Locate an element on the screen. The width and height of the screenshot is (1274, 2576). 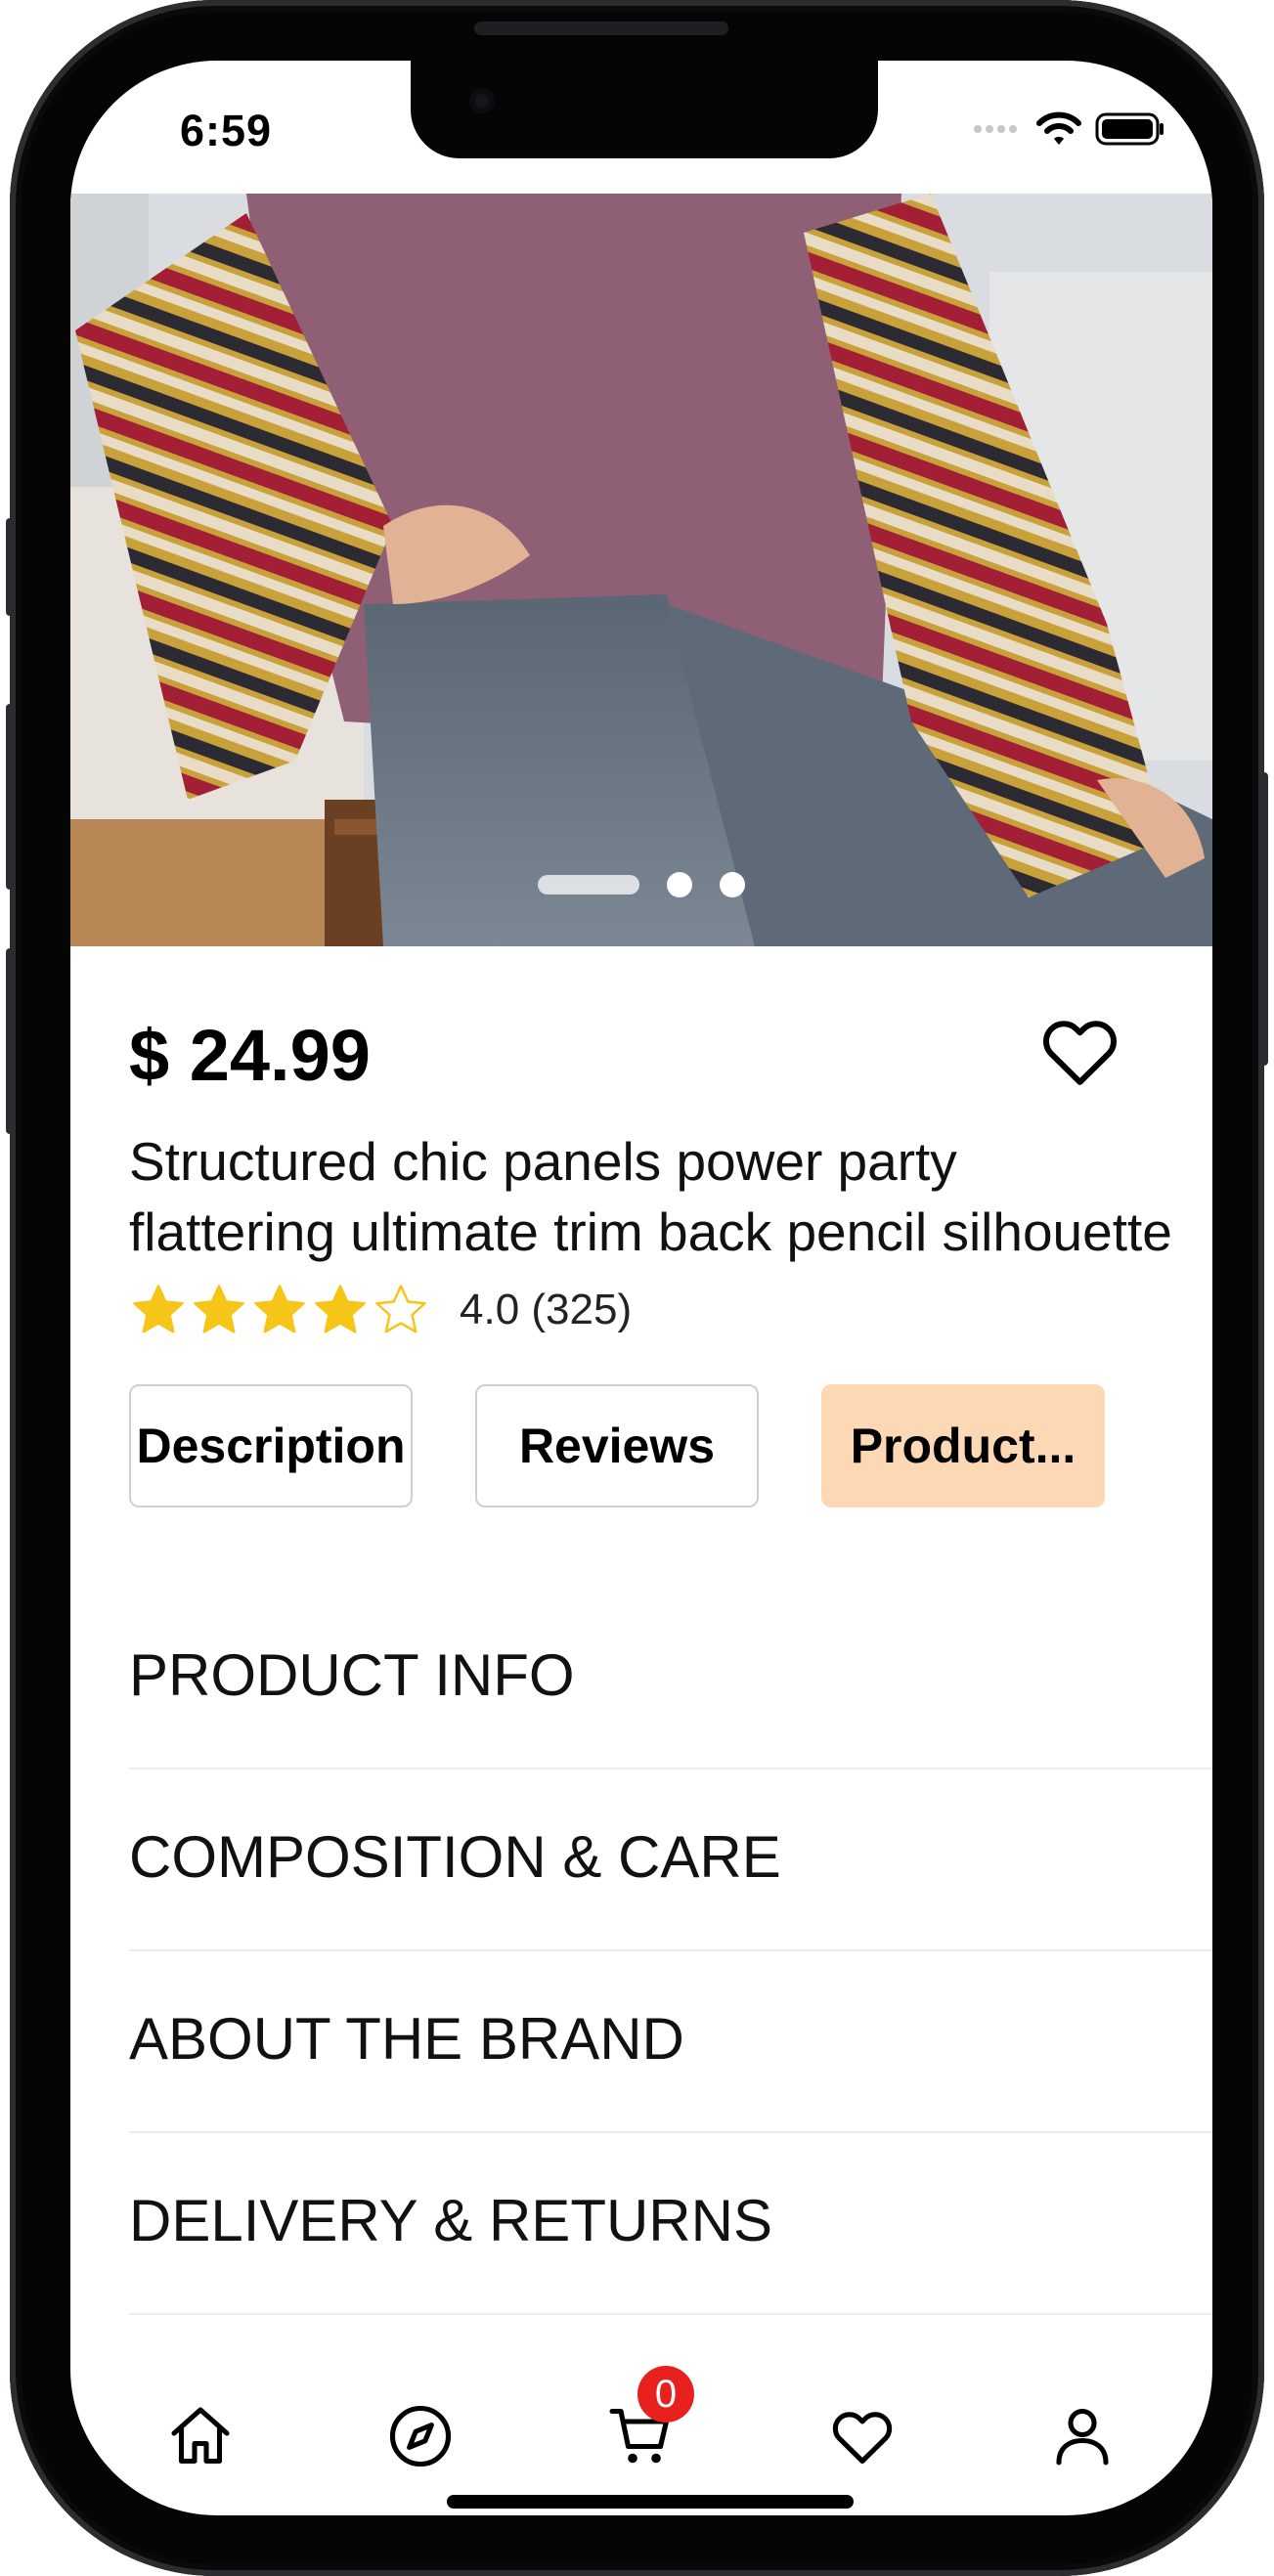
pager-dot-active is located at coordinates (588, 885).